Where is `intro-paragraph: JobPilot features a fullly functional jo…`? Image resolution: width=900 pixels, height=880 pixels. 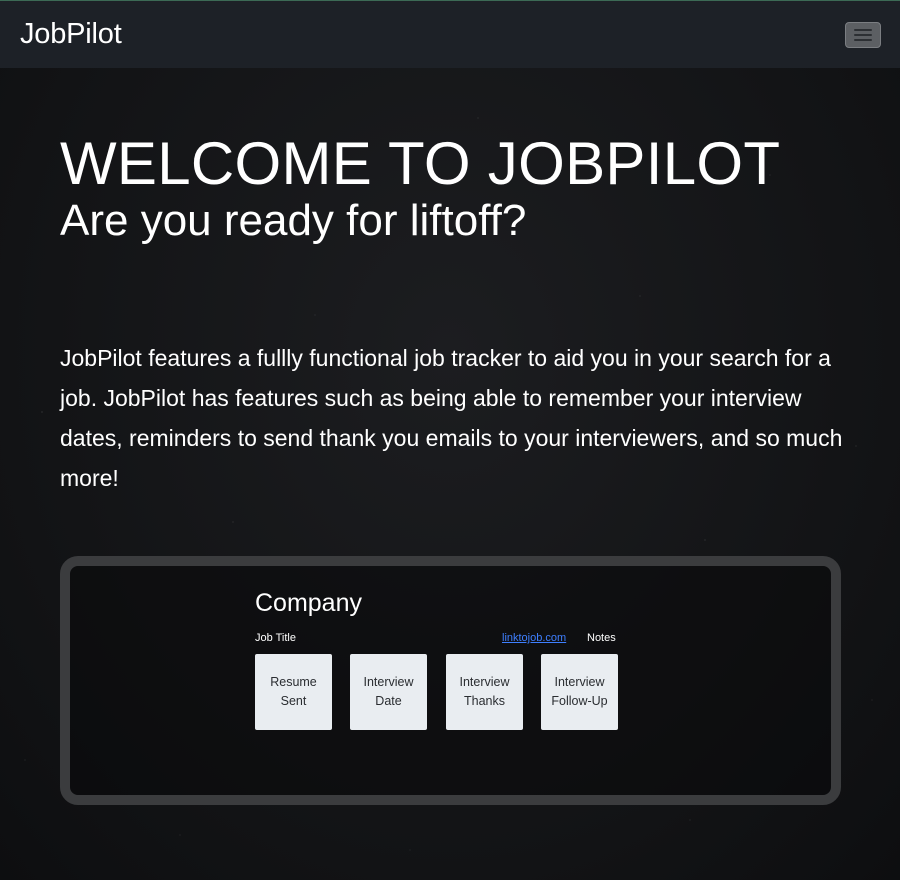 intro-paragraph: JobPilot features a fullly functional jo… is located at coordinates (451, 418).